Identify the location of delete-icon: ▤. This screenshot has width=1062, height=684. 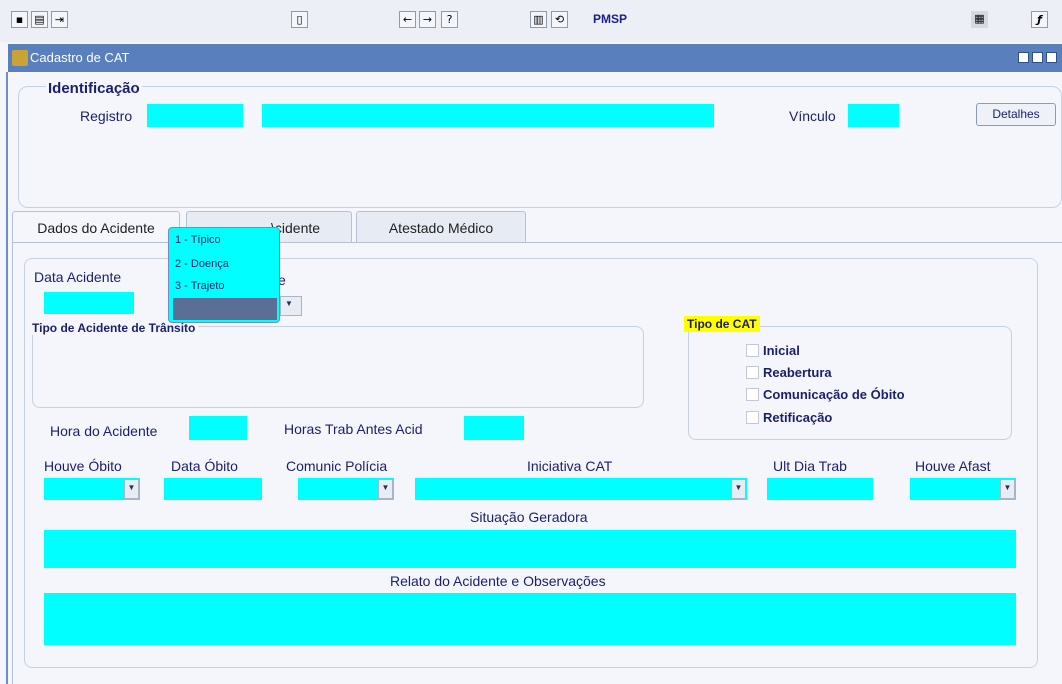
(39, 19).